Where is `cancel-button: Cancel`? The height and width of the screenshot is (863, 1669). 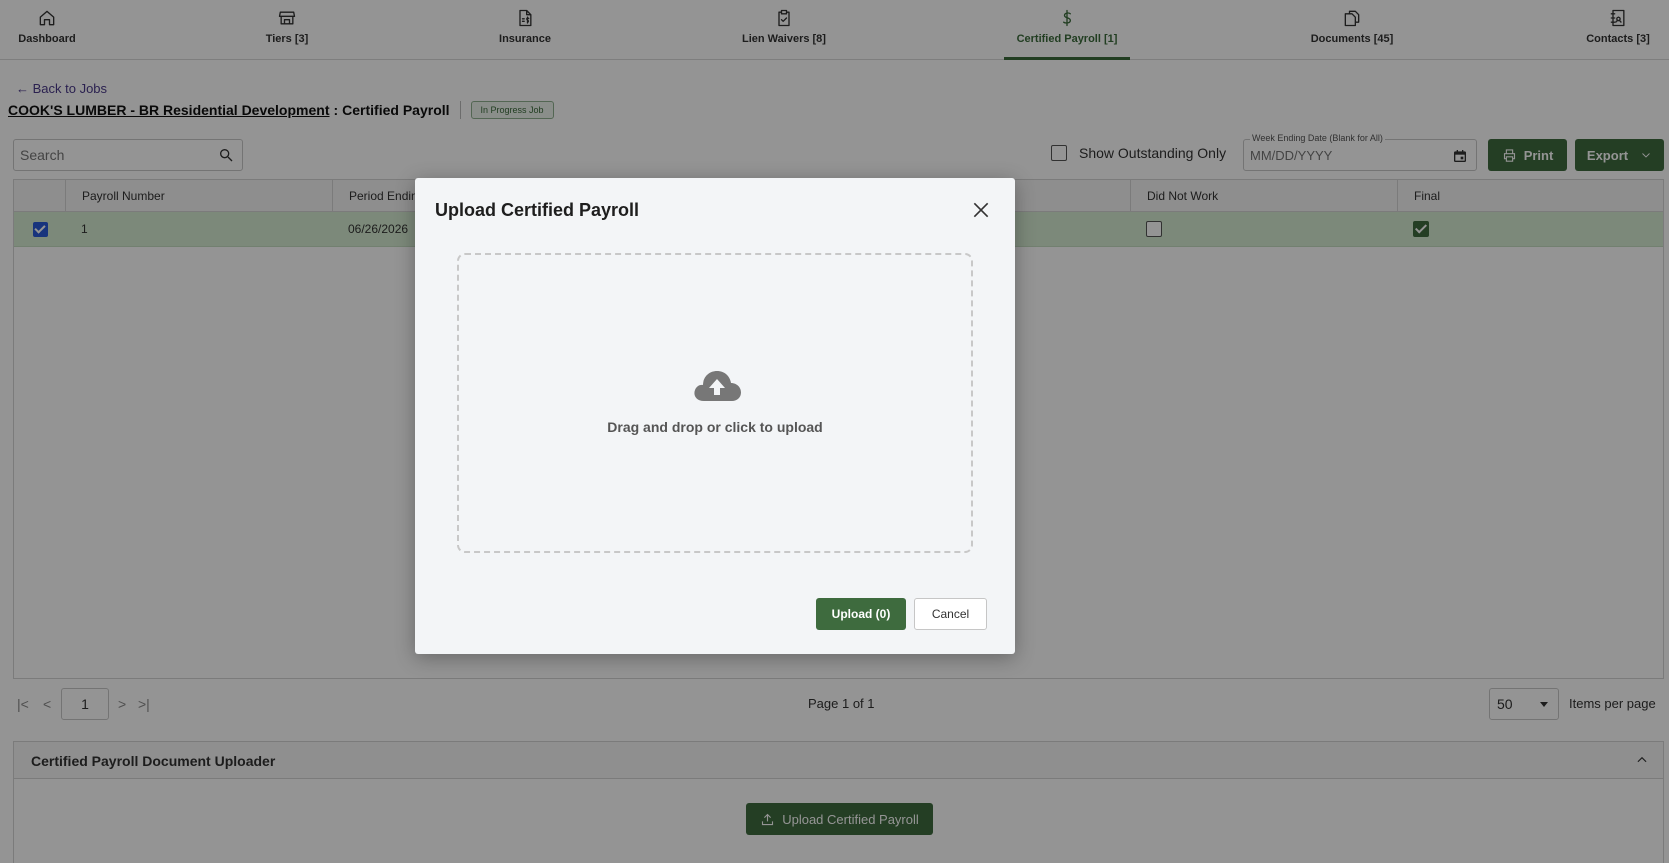
cancel-button: Cancel is located at coordinates (950, 614).